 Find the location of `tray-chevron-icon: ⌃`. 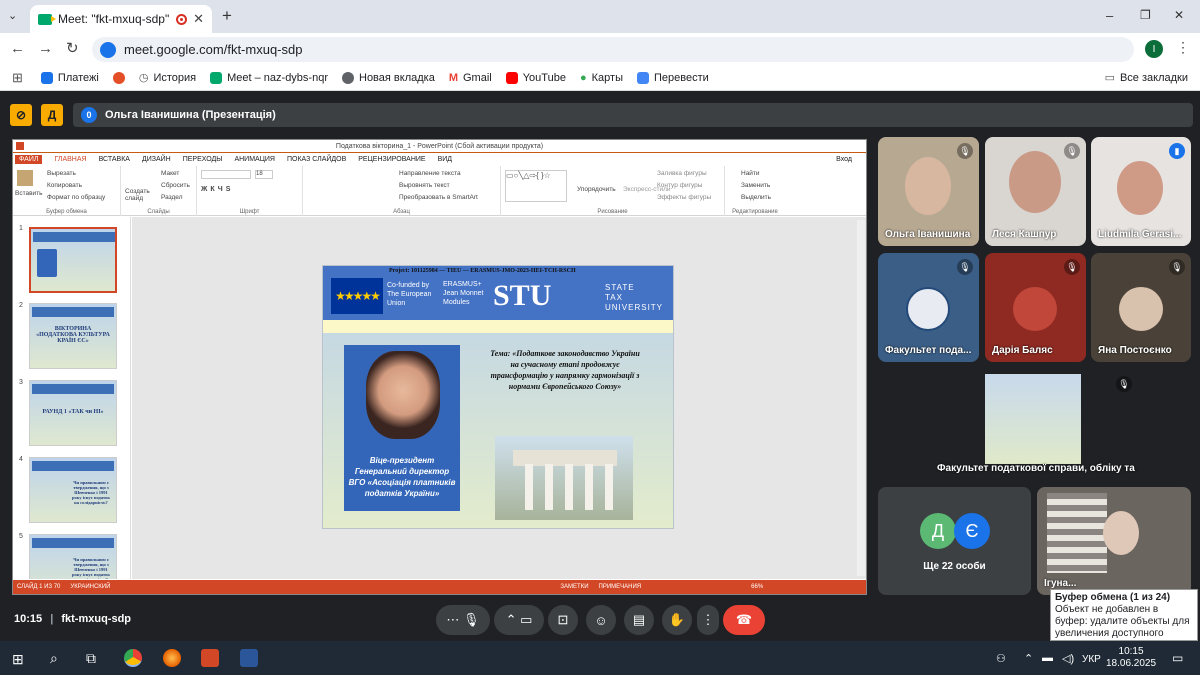

tray-chevron-icon: ⌃ is located at coordinates (1028, 658).